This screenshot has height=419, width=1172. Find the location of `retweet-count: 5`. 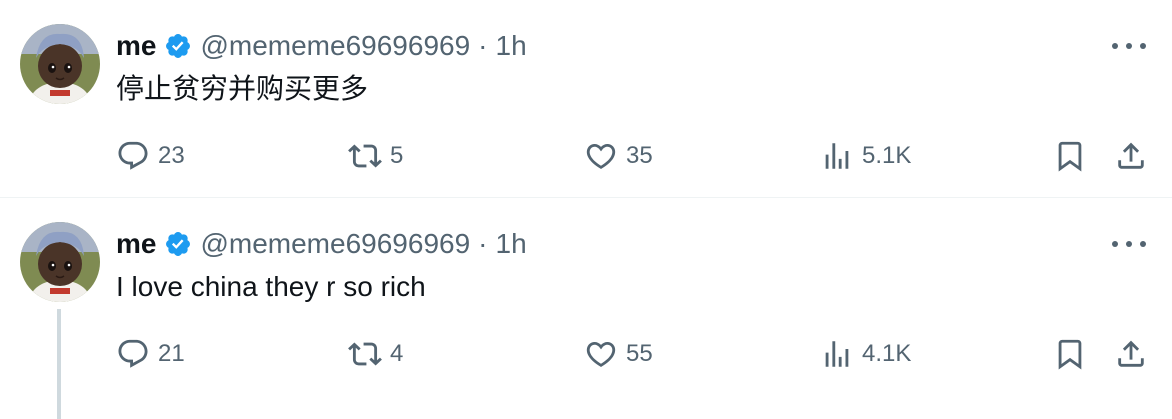

retweet-count: 5 is located at coordinates (397, 155).